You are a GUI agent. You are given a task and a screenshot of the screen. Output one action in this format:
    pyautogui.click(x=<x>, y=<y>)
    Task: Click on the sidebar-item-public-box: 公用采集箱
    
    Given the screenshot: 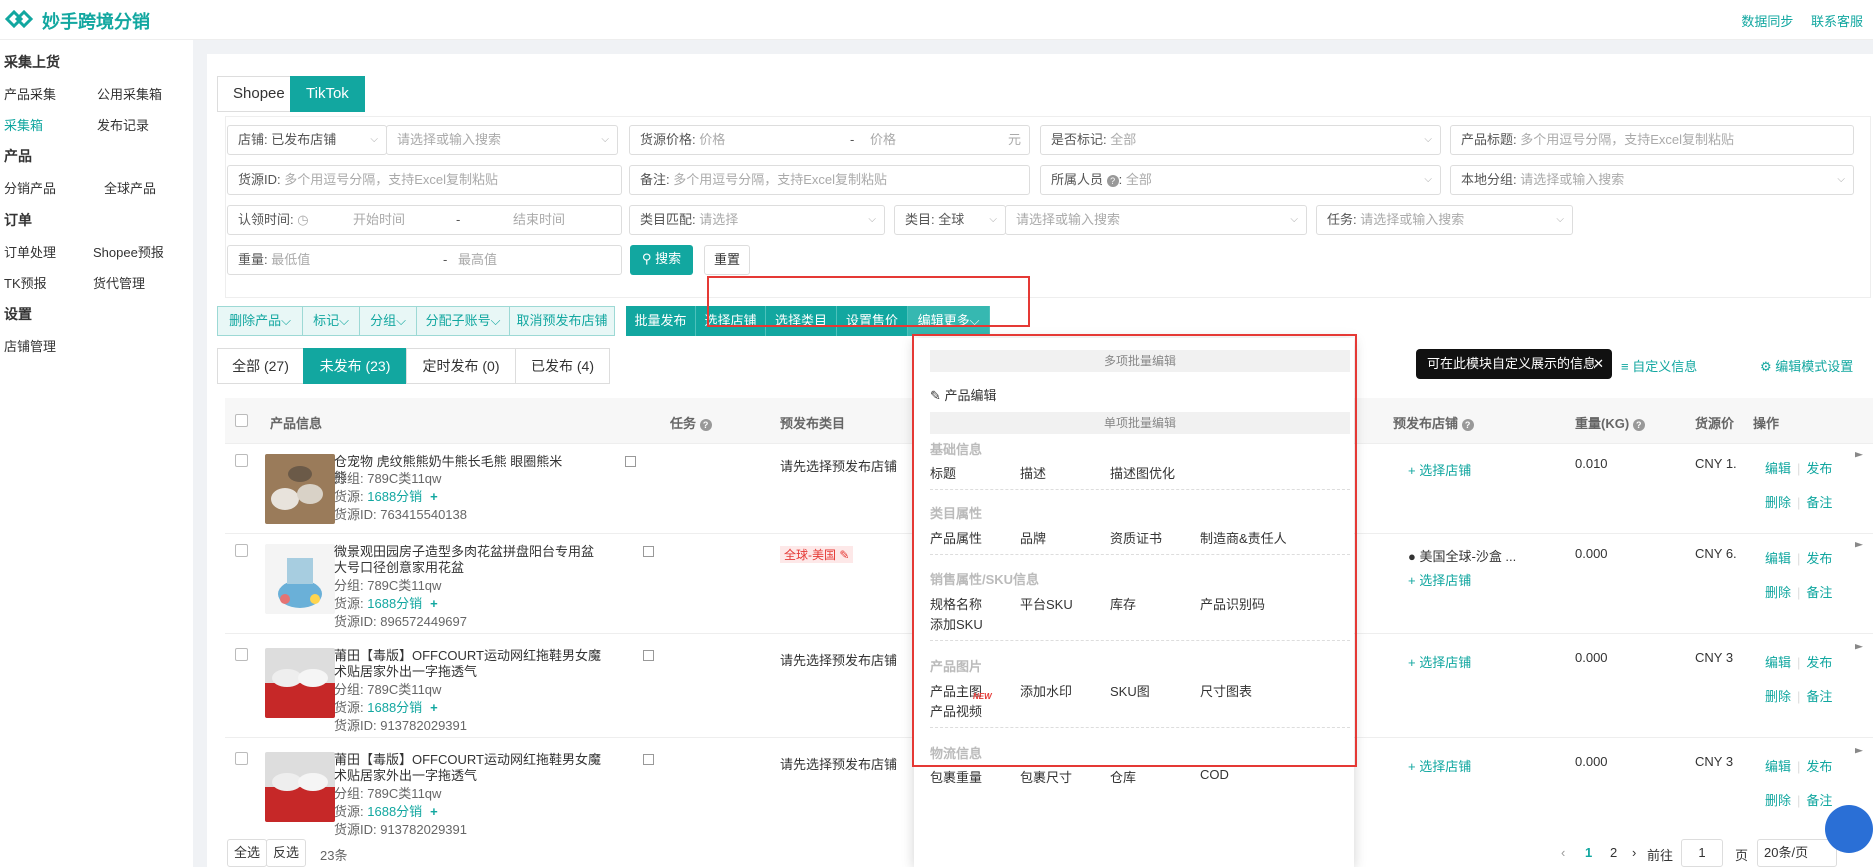 What is the action you would take?
    pyautogui.click(x=129, y=93)
    